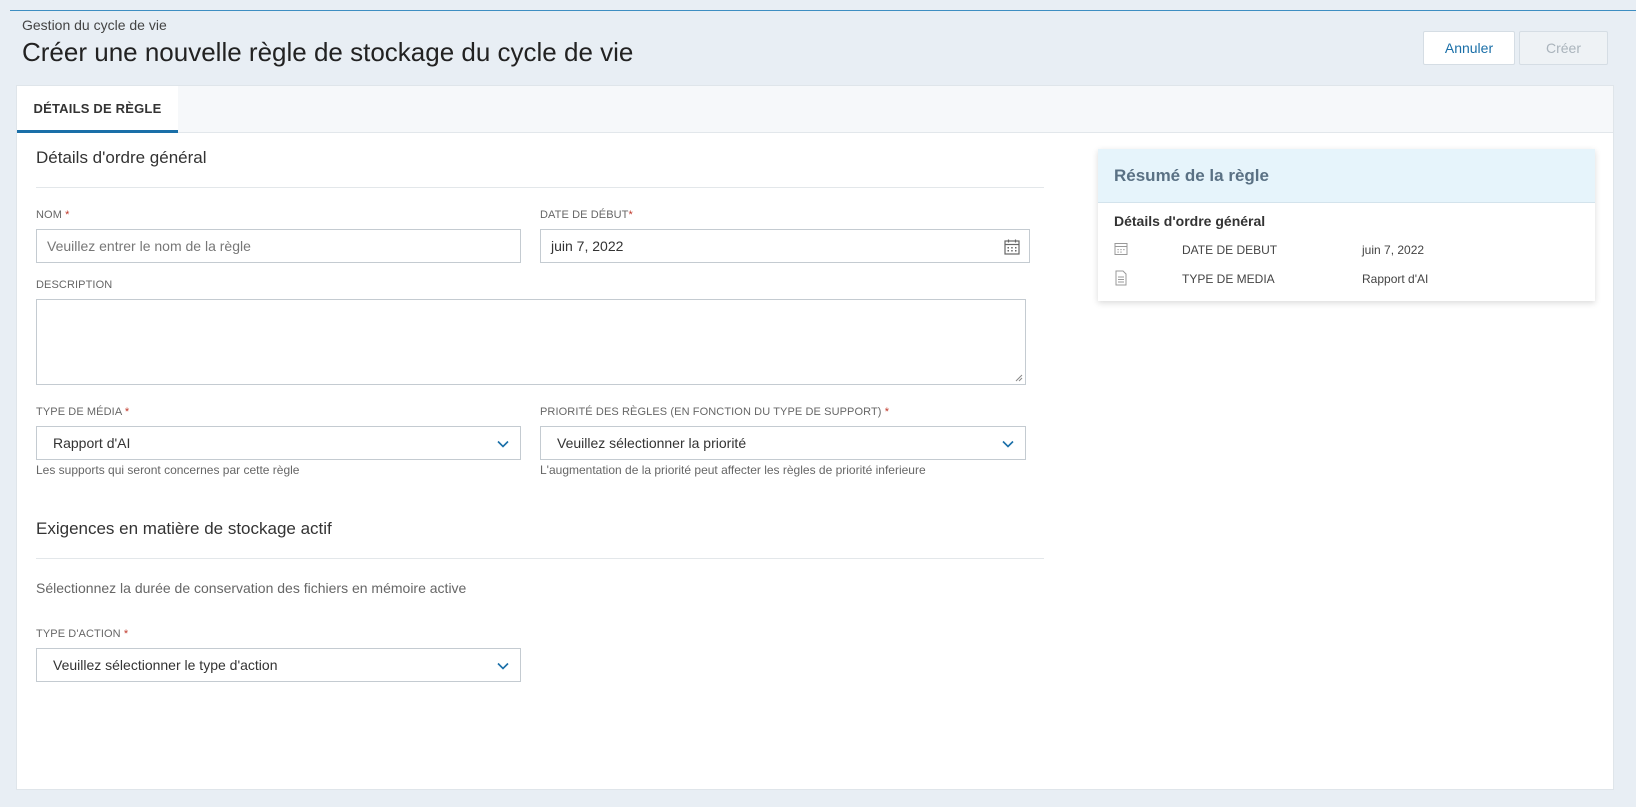 Image resolution: width=1636 pixels, height=807 pixels. What do you see at coordinates (1228, 279) in the screenshot?
I see `summary-key: TYPE DE MEDIA` at bounding box center [1228, 279].